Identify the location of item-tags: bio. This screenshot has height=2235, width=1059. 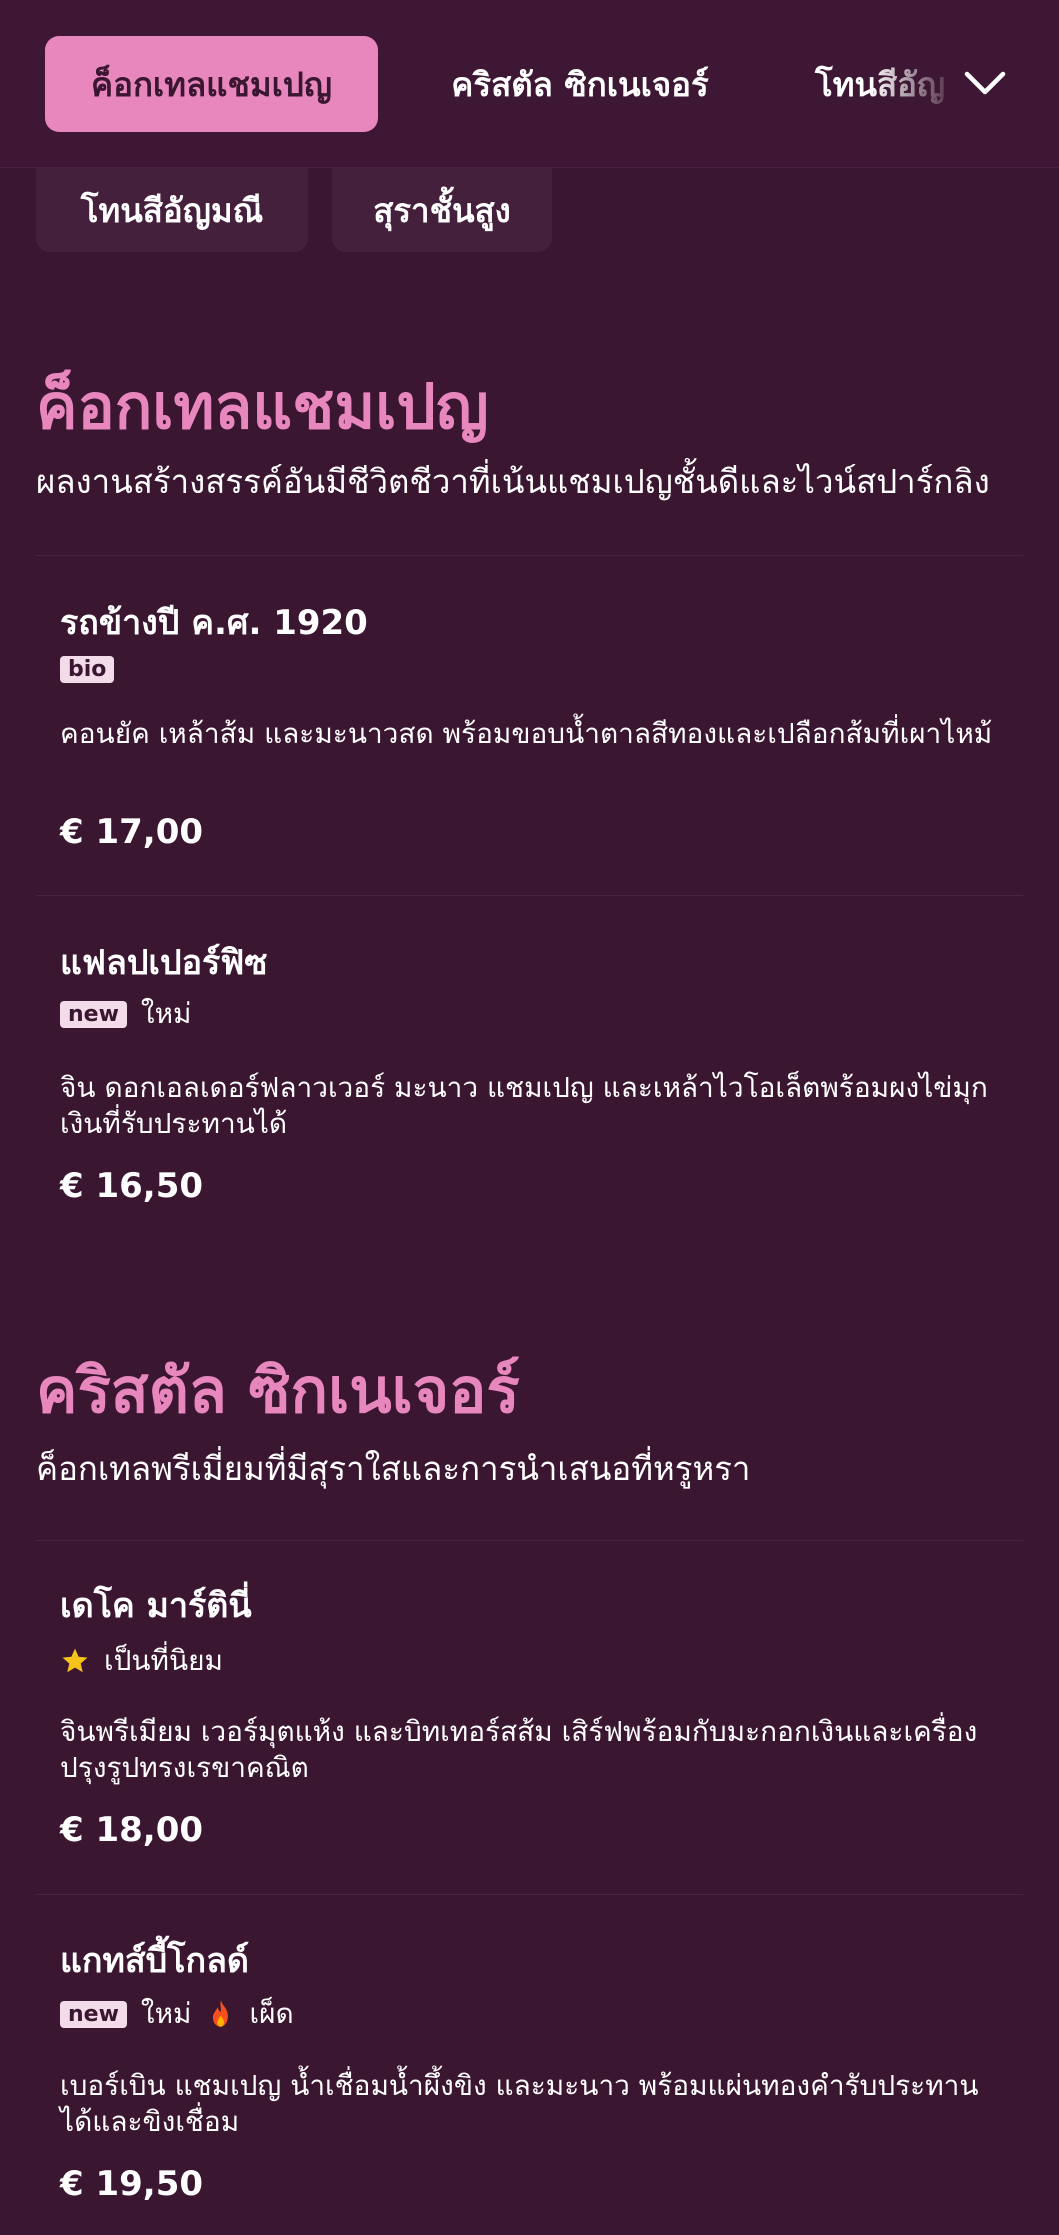
(87, 669).